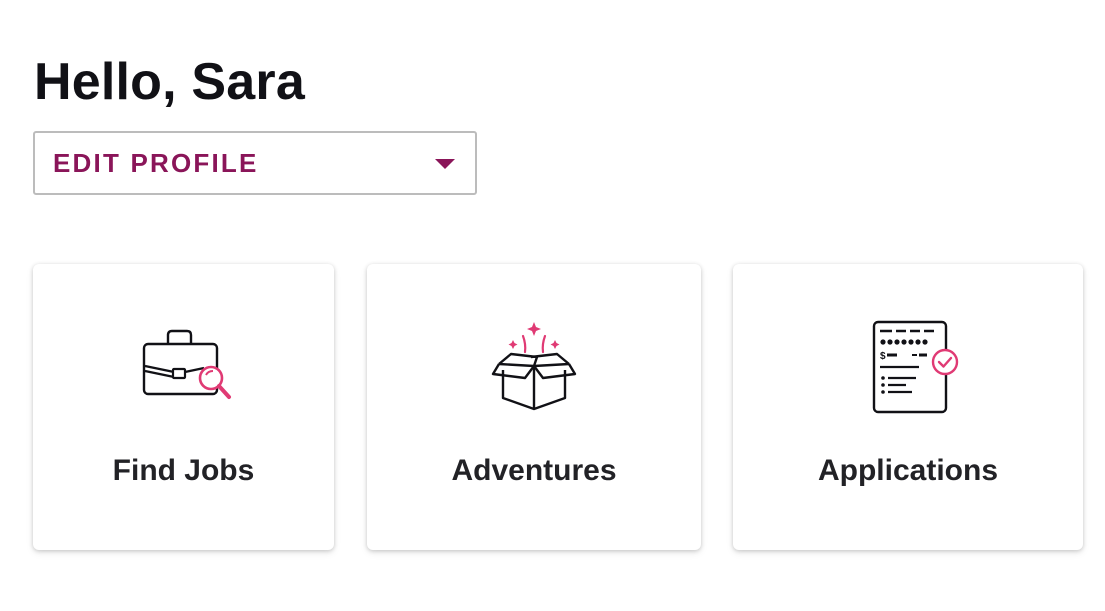  I want to click on find-jobs-card: Find Jobs, so click(183, 407).